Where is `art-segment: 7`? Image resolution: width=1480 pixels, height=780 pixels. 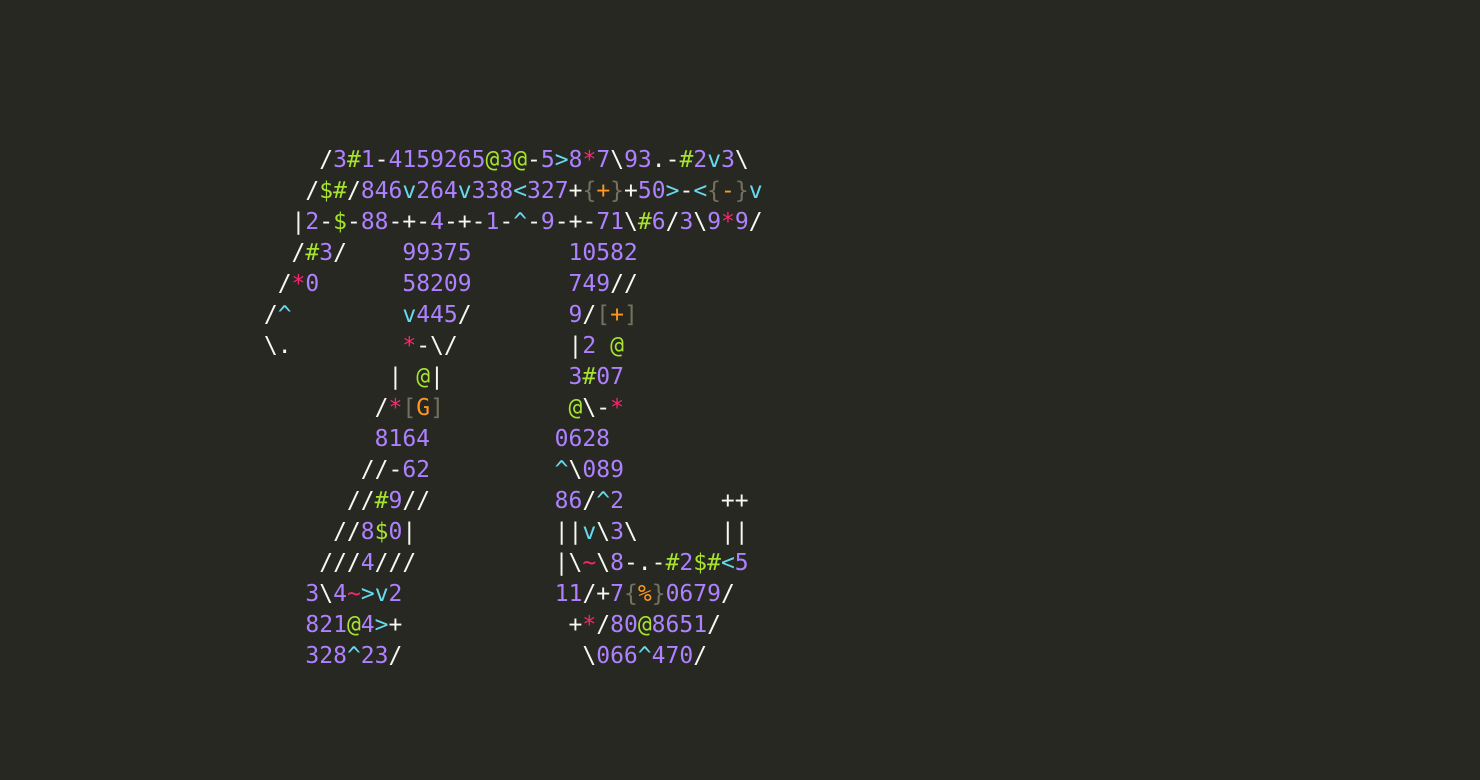
art-segment: 7 is located at coordinates (603, 160).